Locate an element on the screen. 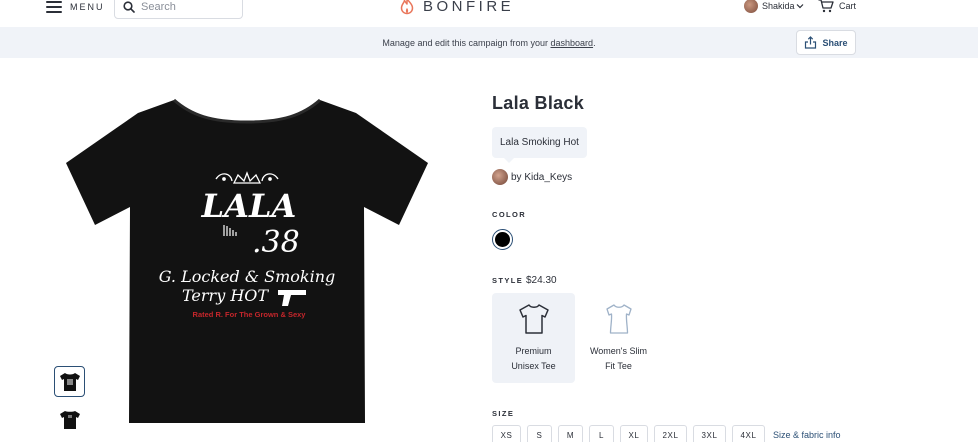  creator-byline: by Kida_Keys is located at coordinates (532, 177).